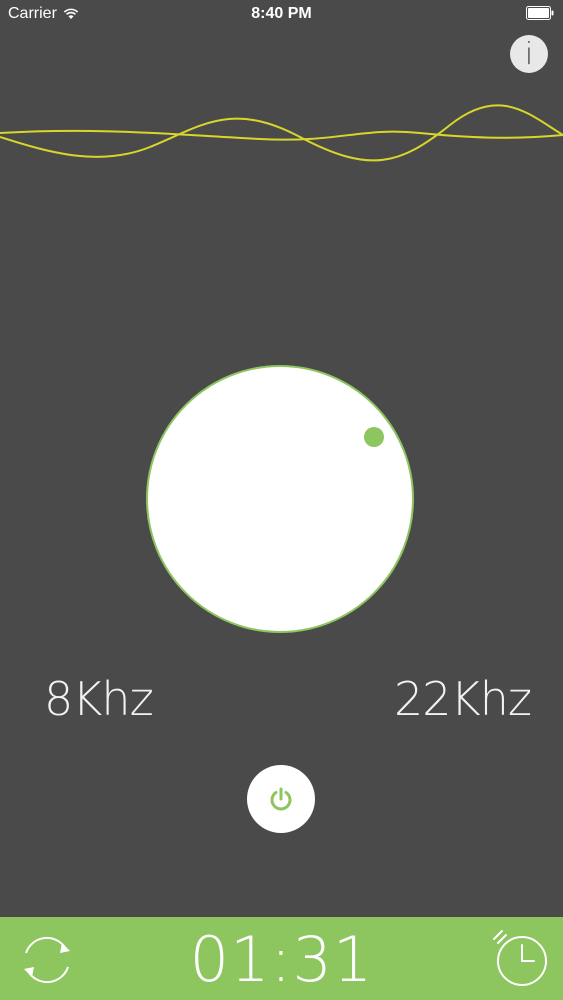 This screenshot has width=563, height=1000. I want to click on sound-wave-line-a, so click(281, 133).